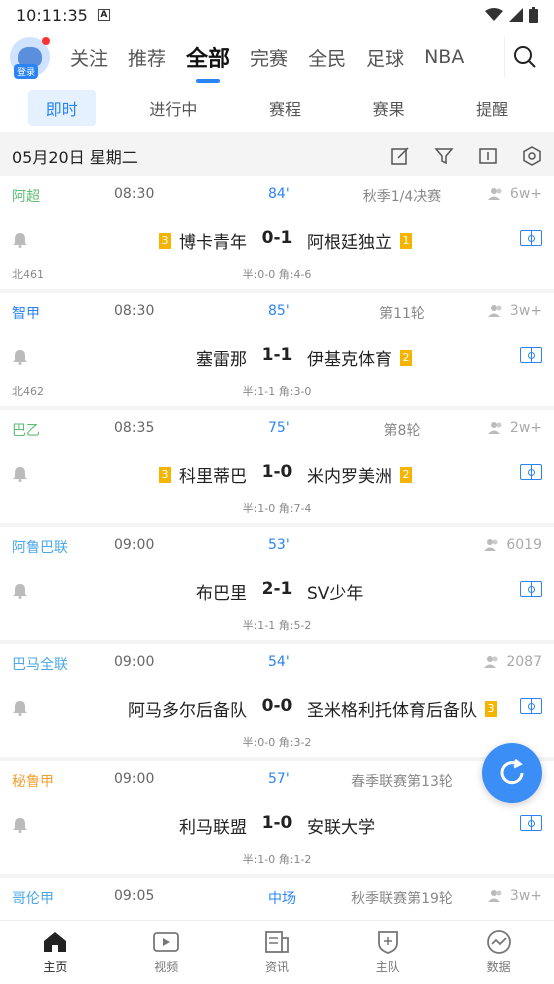 This screenshot has height=984, width=554. What do you see at coordinates (277, 624) in the screenshot?
I see `match-detail-row: 半:1-1 角:5-2` at bounding box center [277, 624].